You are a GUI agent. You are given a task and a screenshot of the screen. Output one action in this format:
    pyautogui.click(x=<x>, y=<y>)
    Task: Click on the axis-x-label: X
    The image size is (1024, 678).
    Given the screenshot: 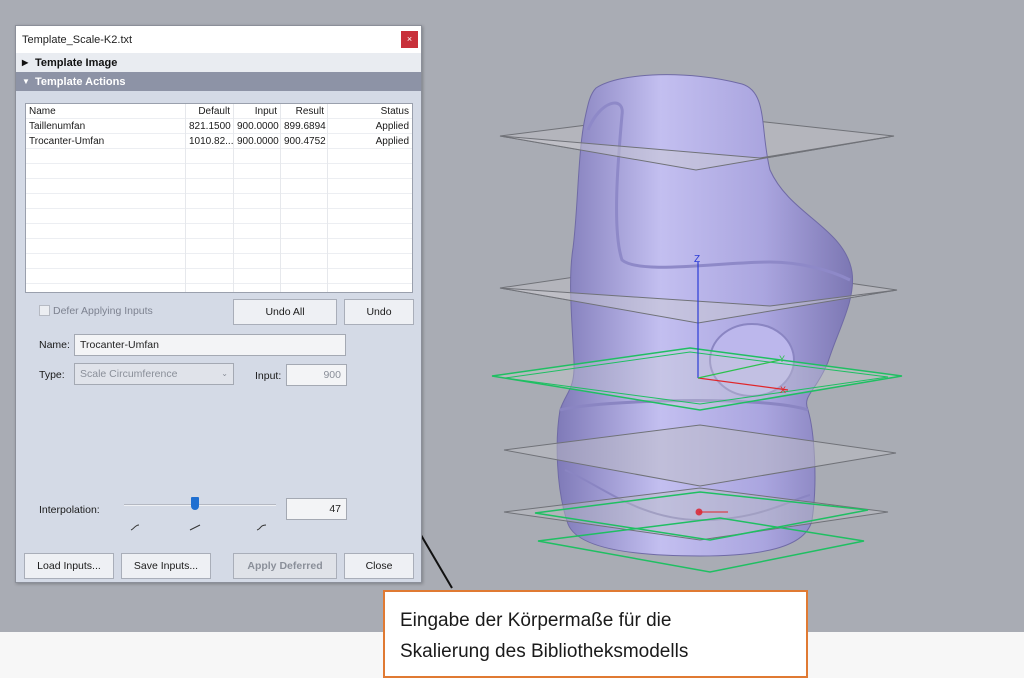 What is the action you would take?
    pyautogui.click(x=783, y=390)
    